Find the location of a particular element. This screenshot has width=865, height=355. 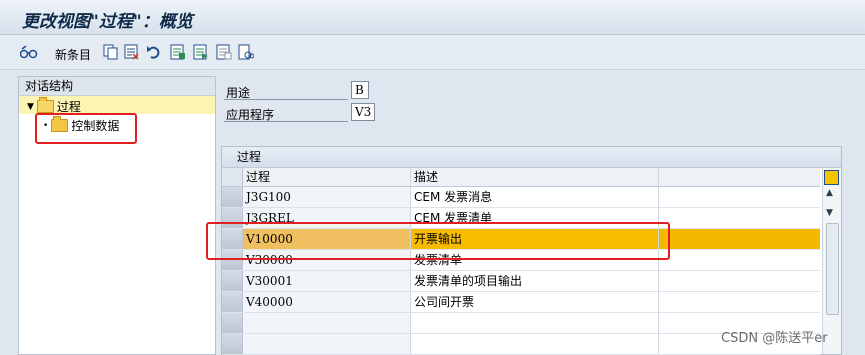

application-field: V3 is located at coordinates (363, 112).